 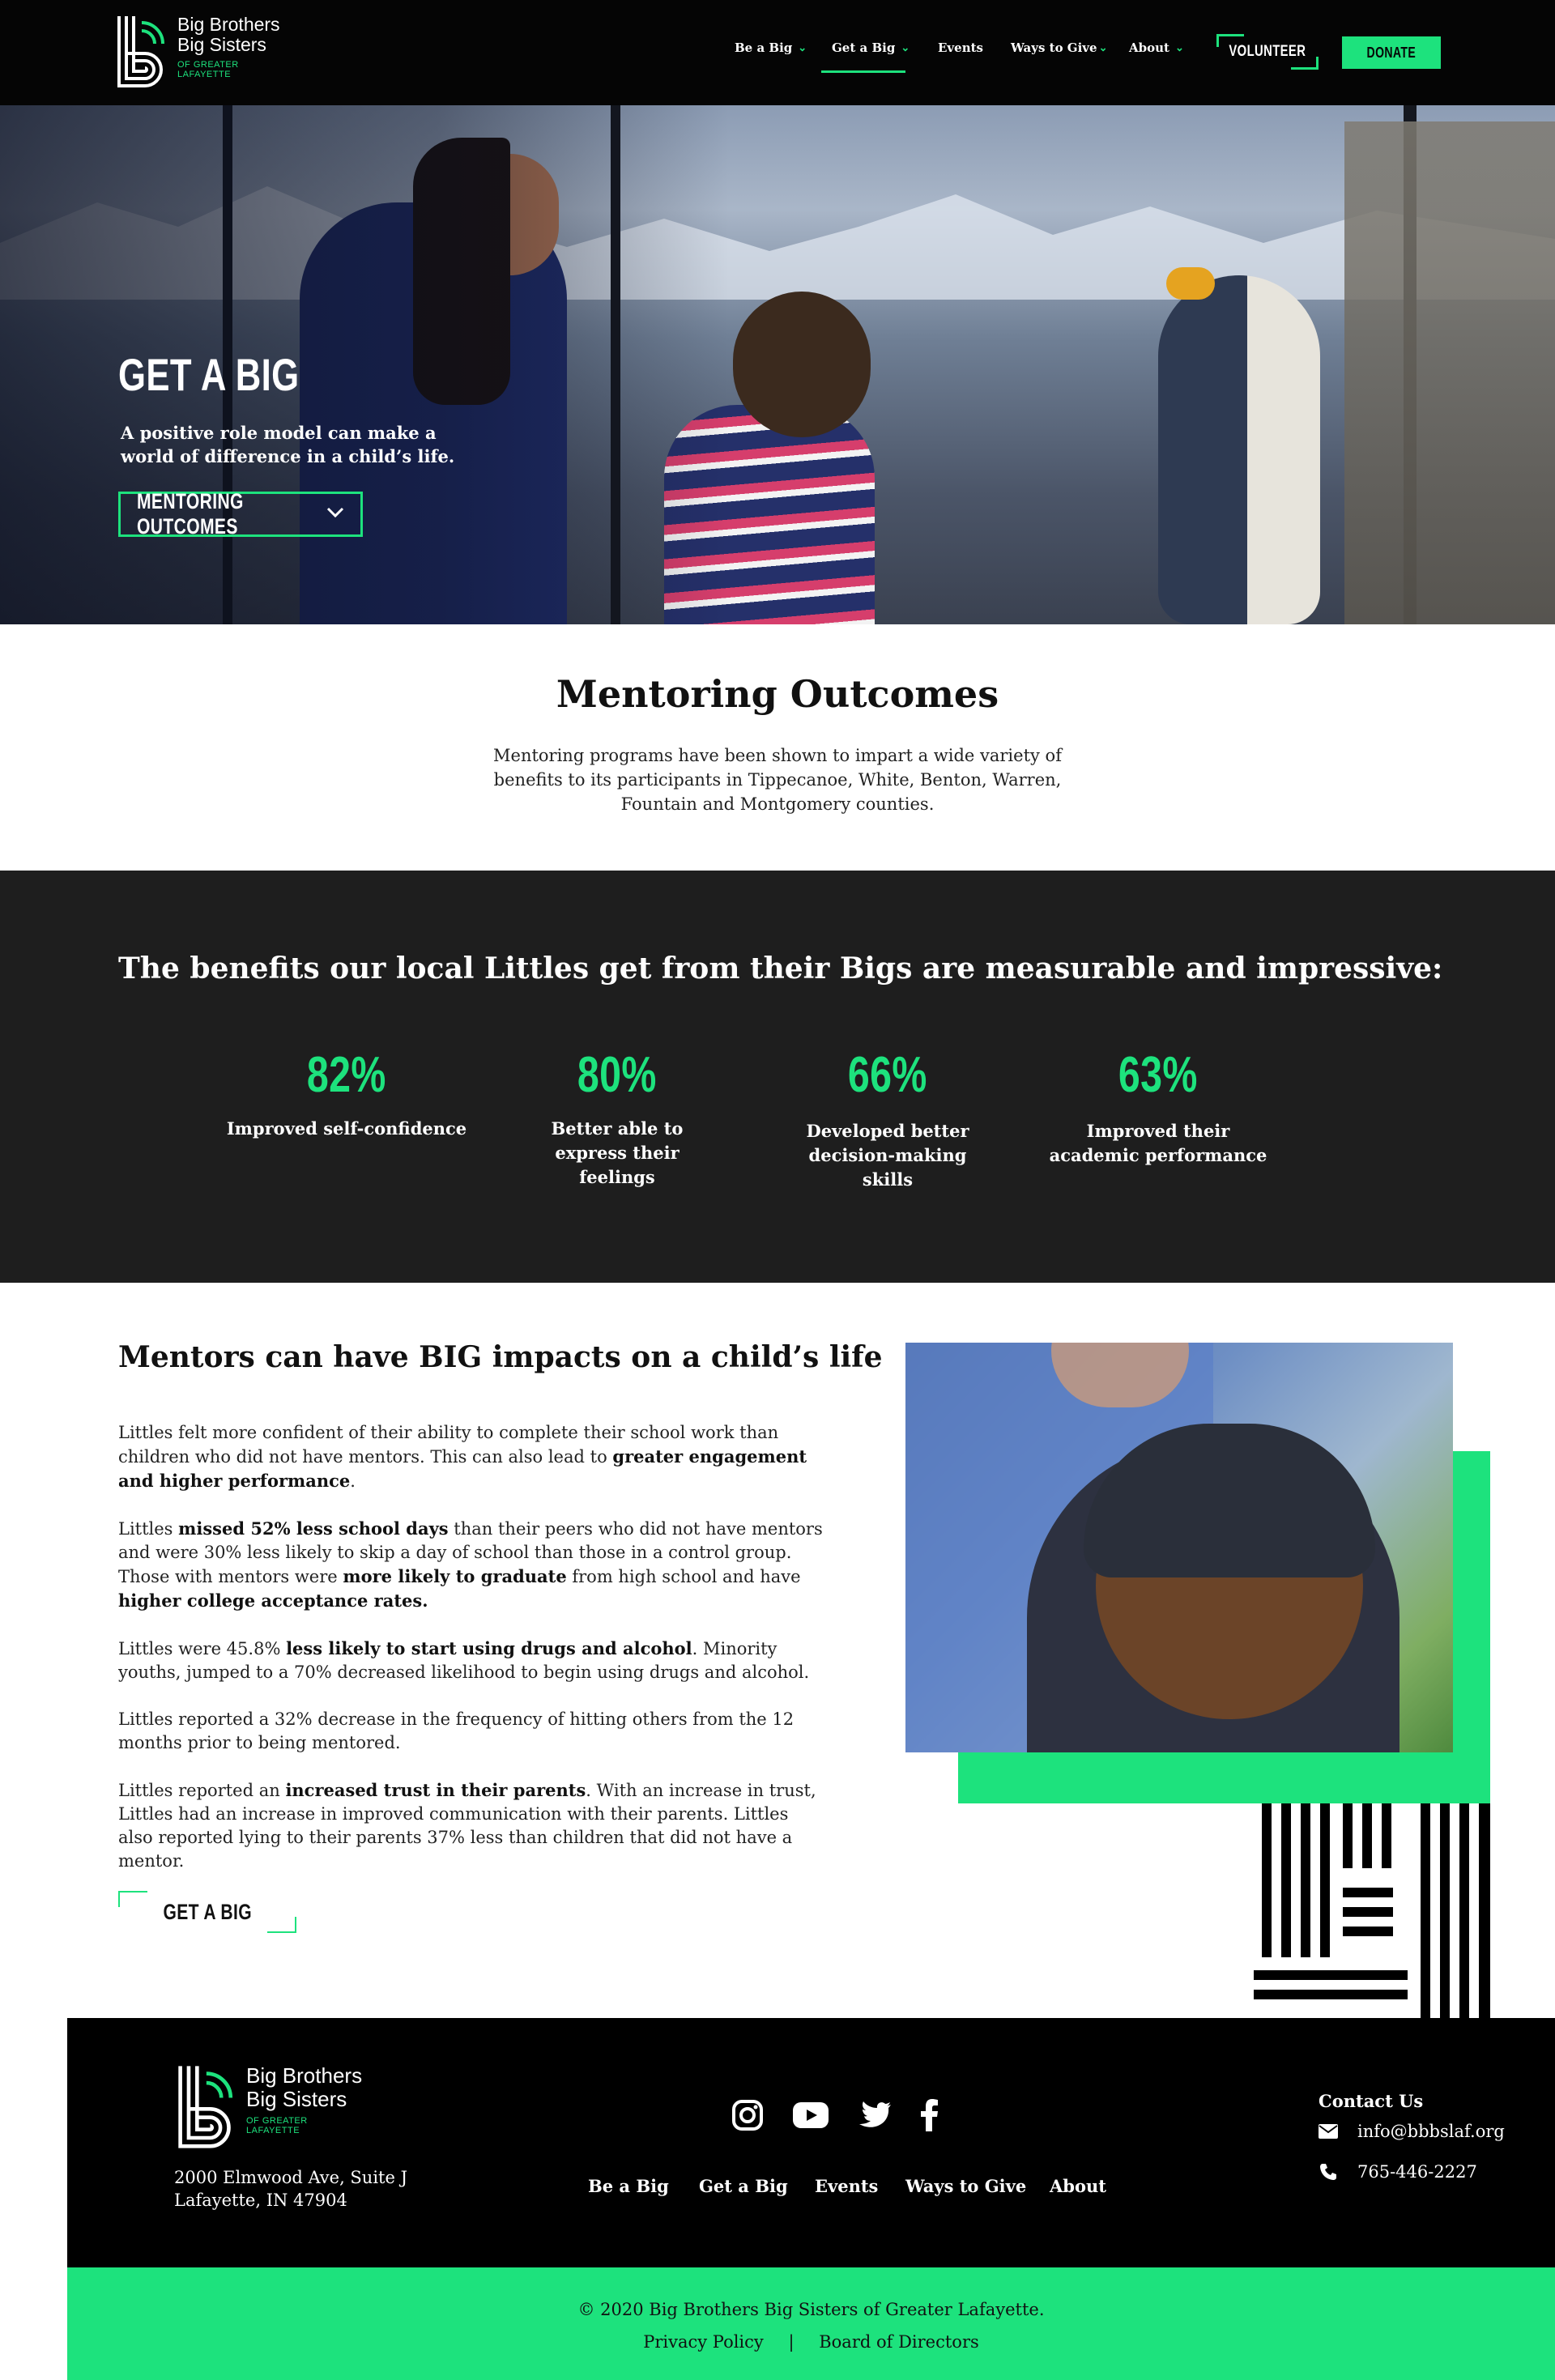 What do you see at coordinates (888, 1075) in the screenshot?
I see `stat-value: 66%` at bounding box center [888, 1075].